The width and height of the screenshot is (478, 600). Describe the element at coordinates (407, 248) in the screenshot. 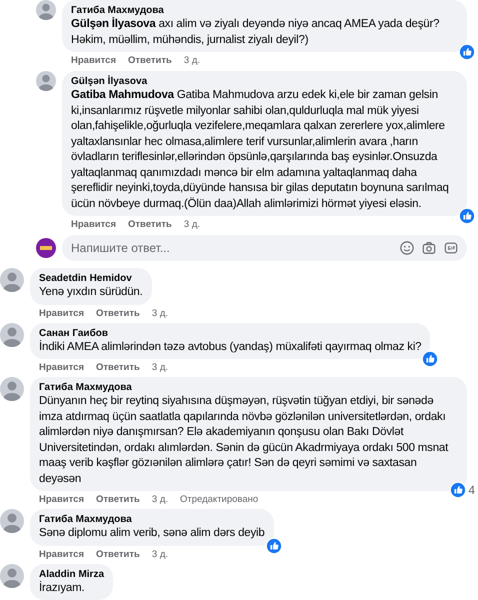

I see `emoji-icon` at that location.